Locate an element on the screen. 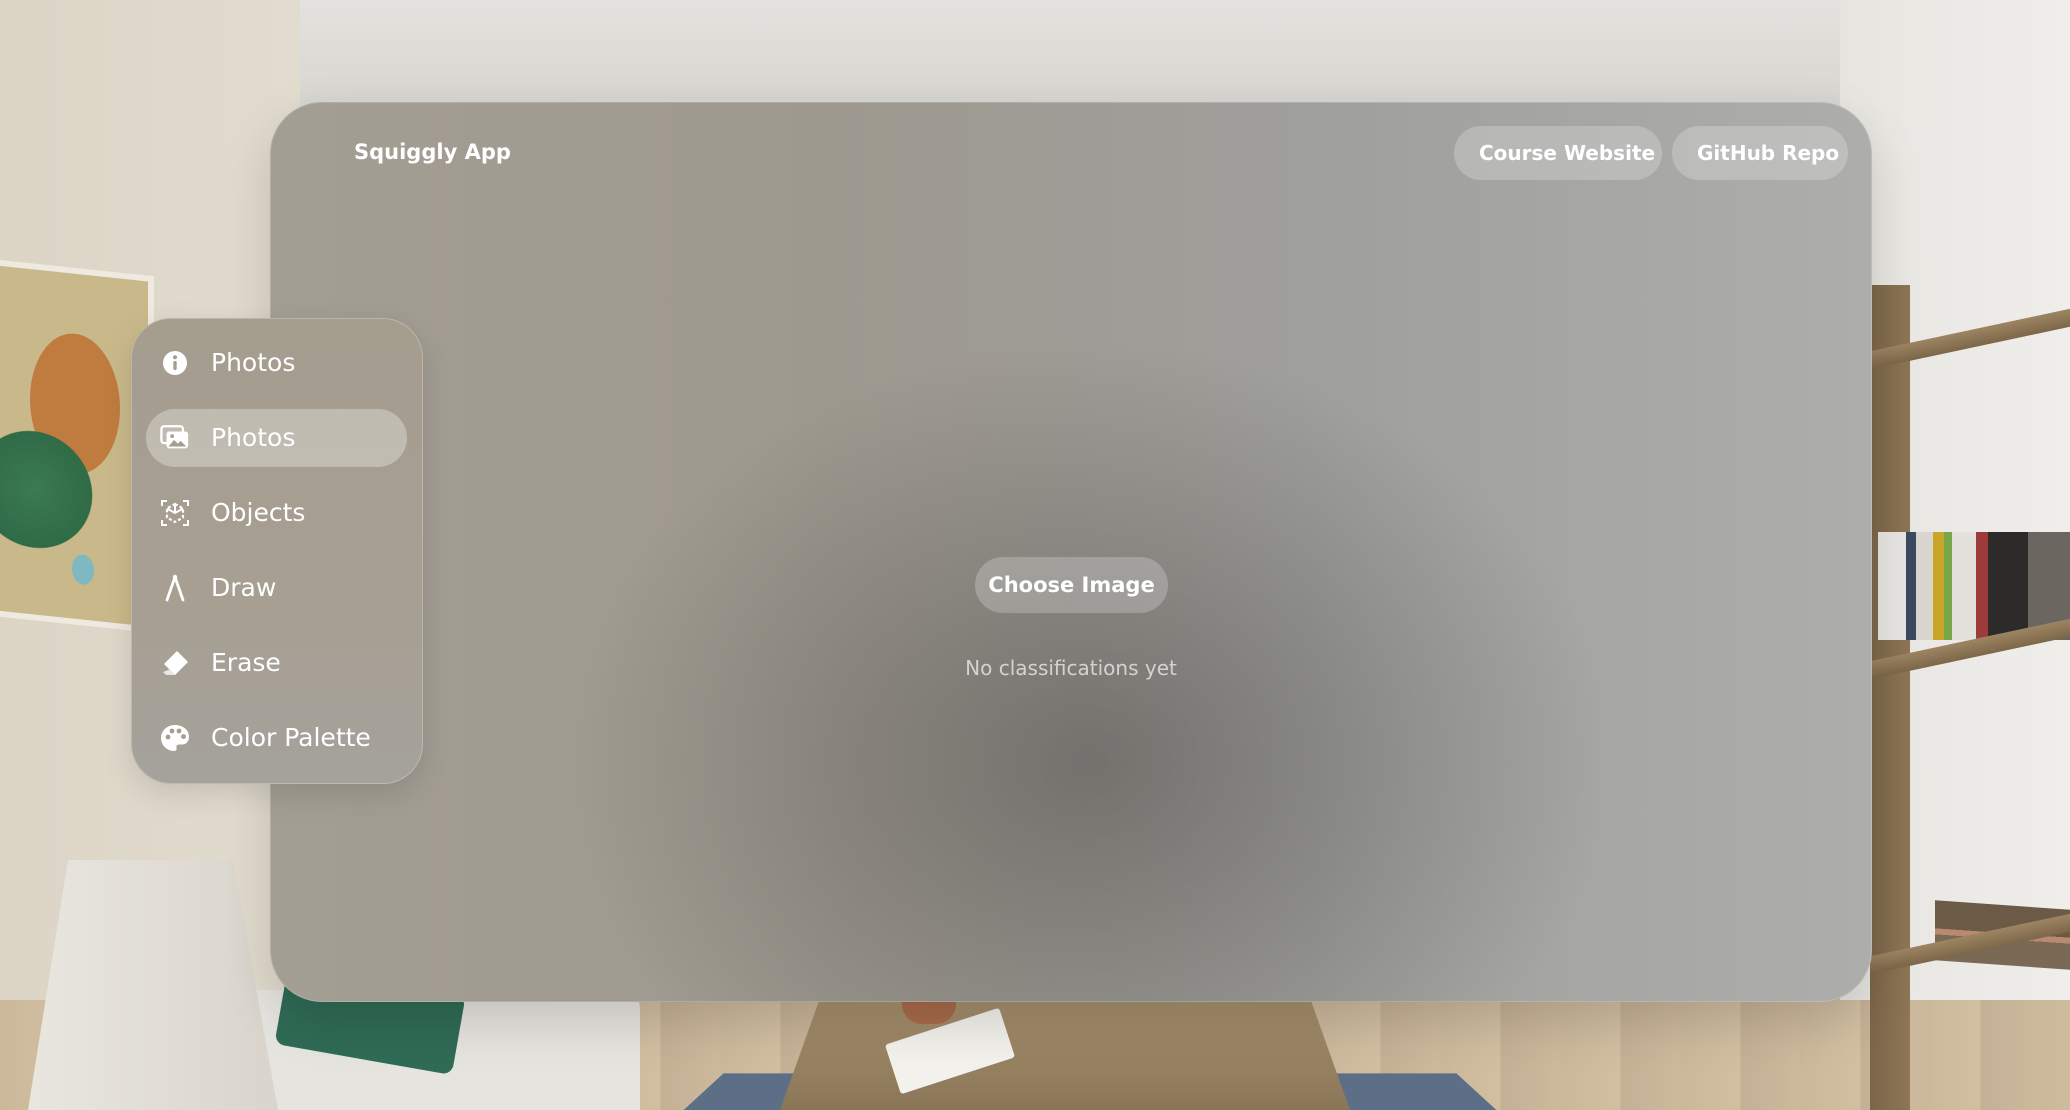 This screenshot has height=1110, width=2070. sidebar-item-color-palette: Color Palette is located at coordinates (276, 738).